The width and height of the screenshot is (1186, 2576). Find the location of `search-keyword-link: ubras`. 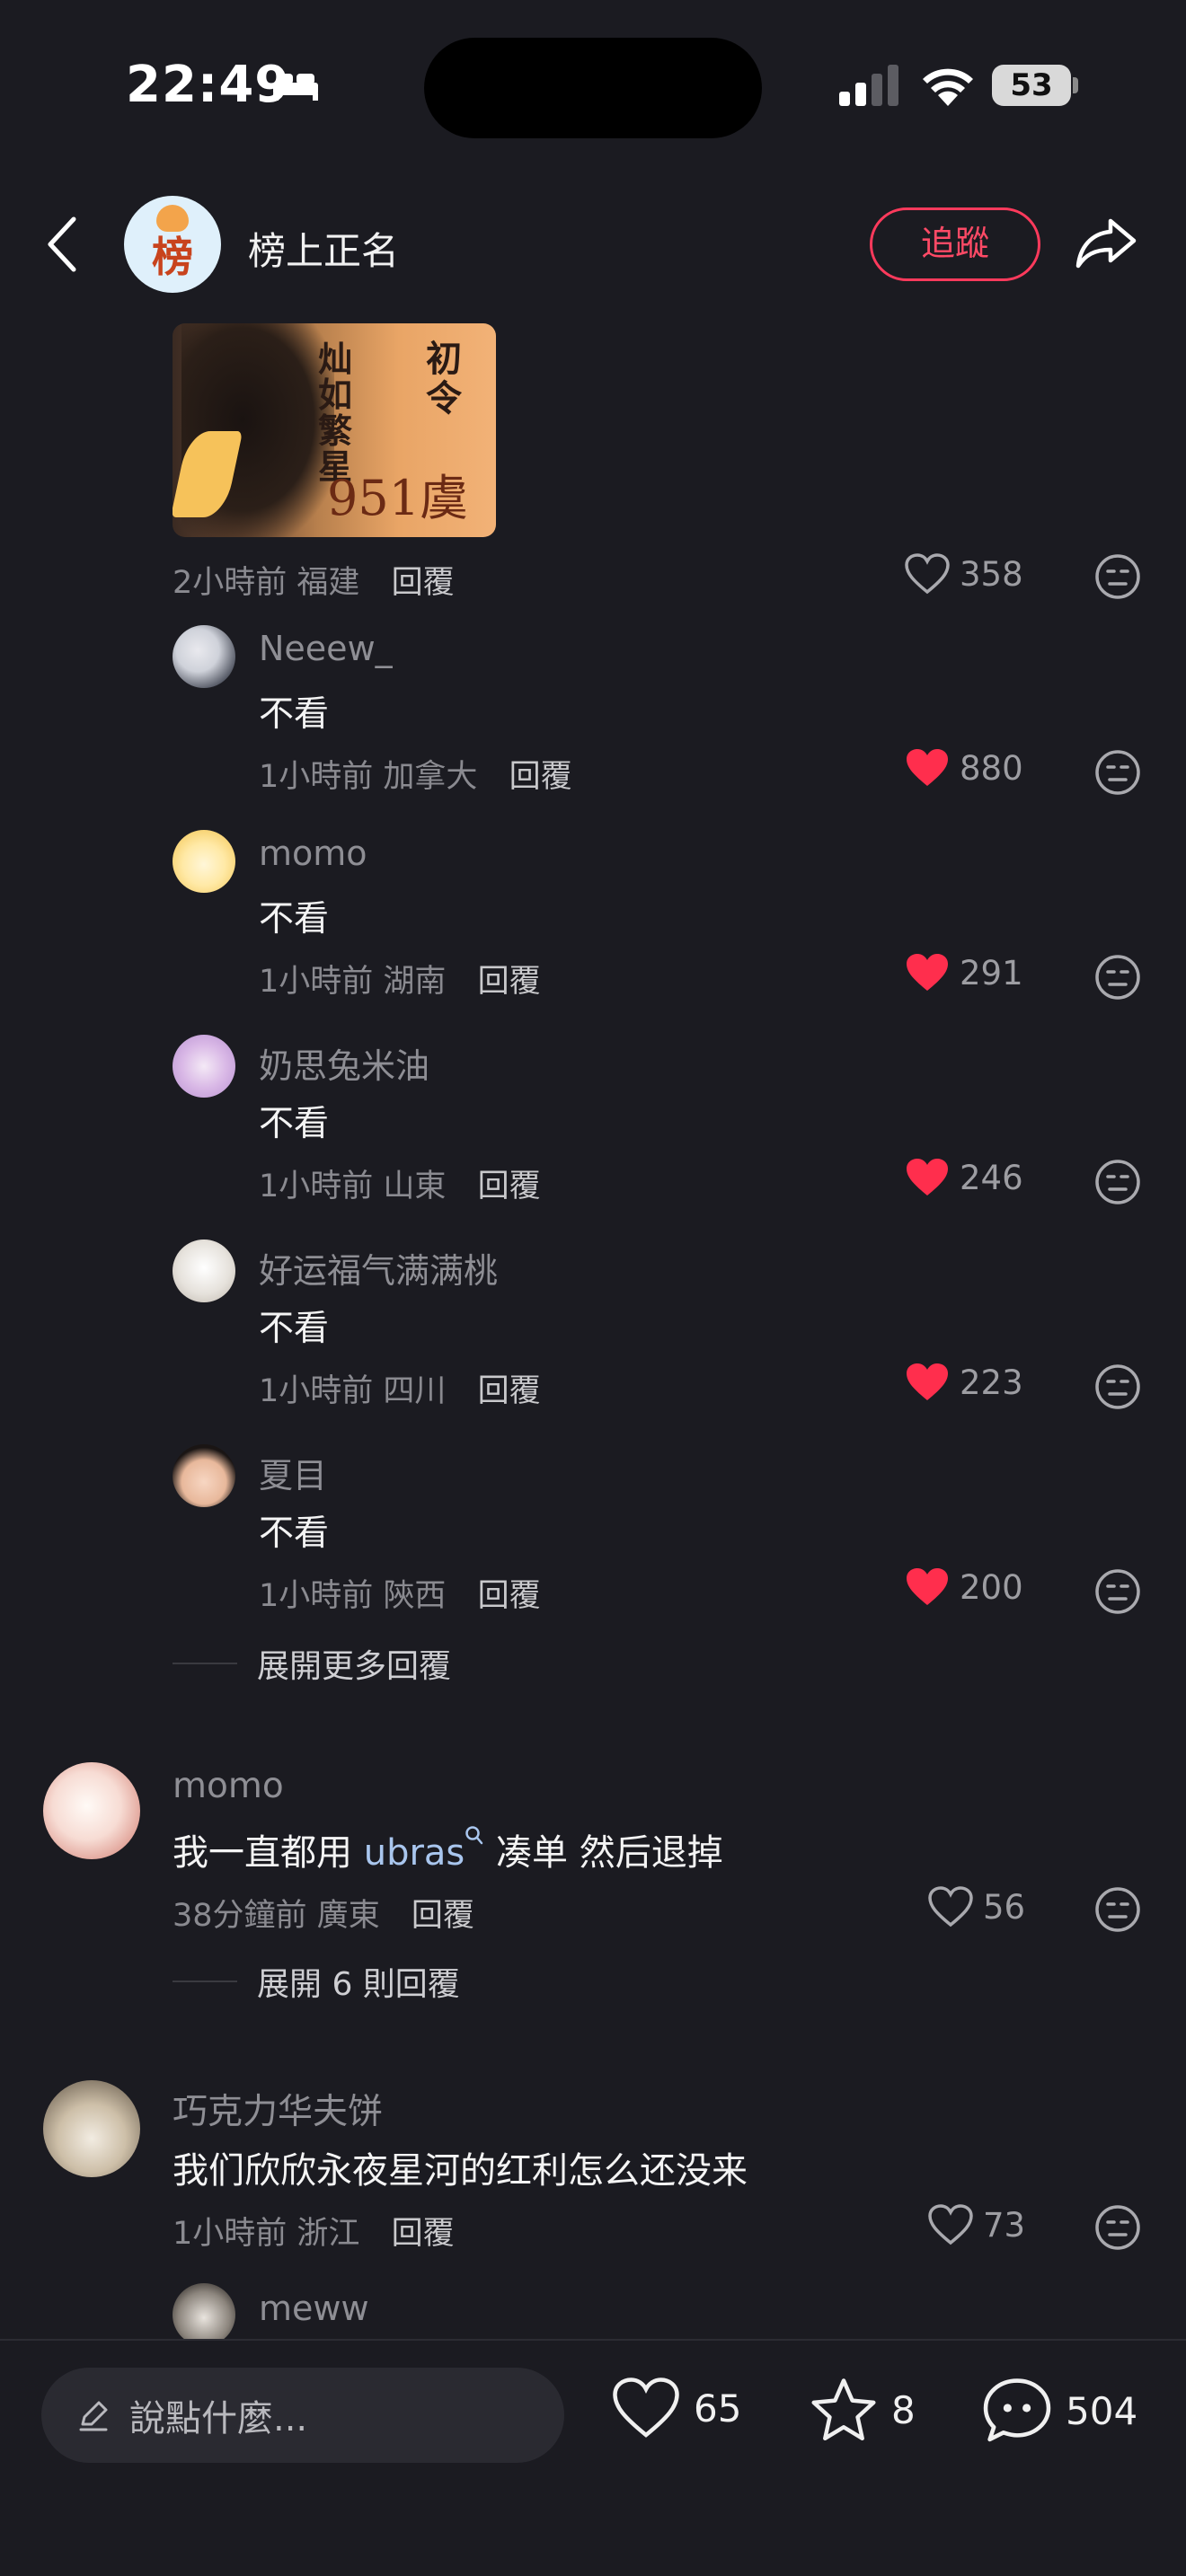

search-keyword-link: ubras is located at coordinates (414, 1853).